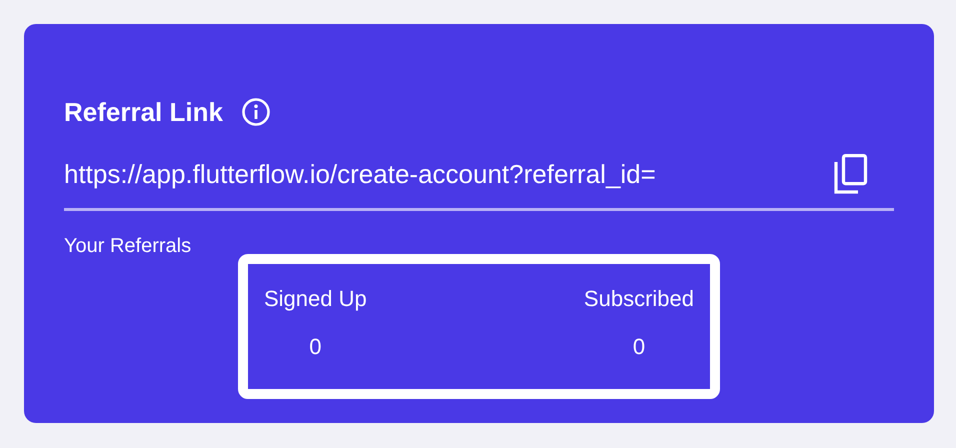  What do you see at coordinates (128, 246) in the screenshot?
I see `section-label: Your Referrals` at bounding box center [128, 246].